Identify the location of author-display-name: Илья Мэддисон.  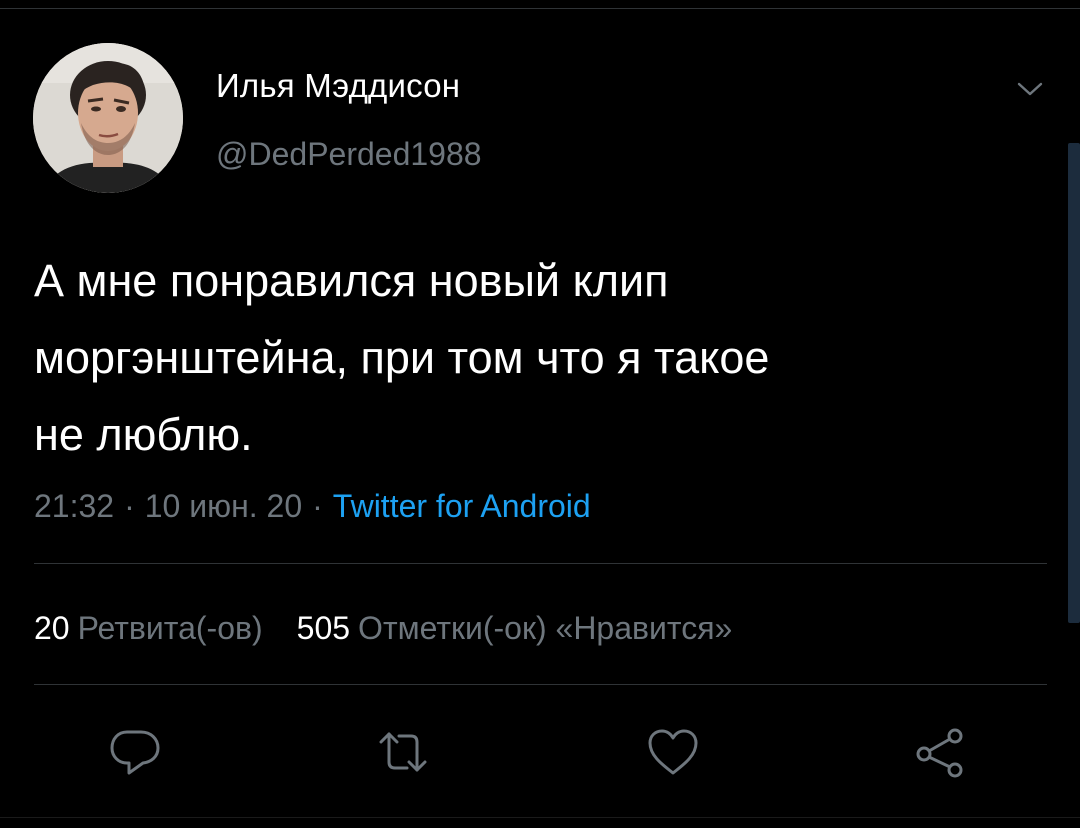
(338, 86).